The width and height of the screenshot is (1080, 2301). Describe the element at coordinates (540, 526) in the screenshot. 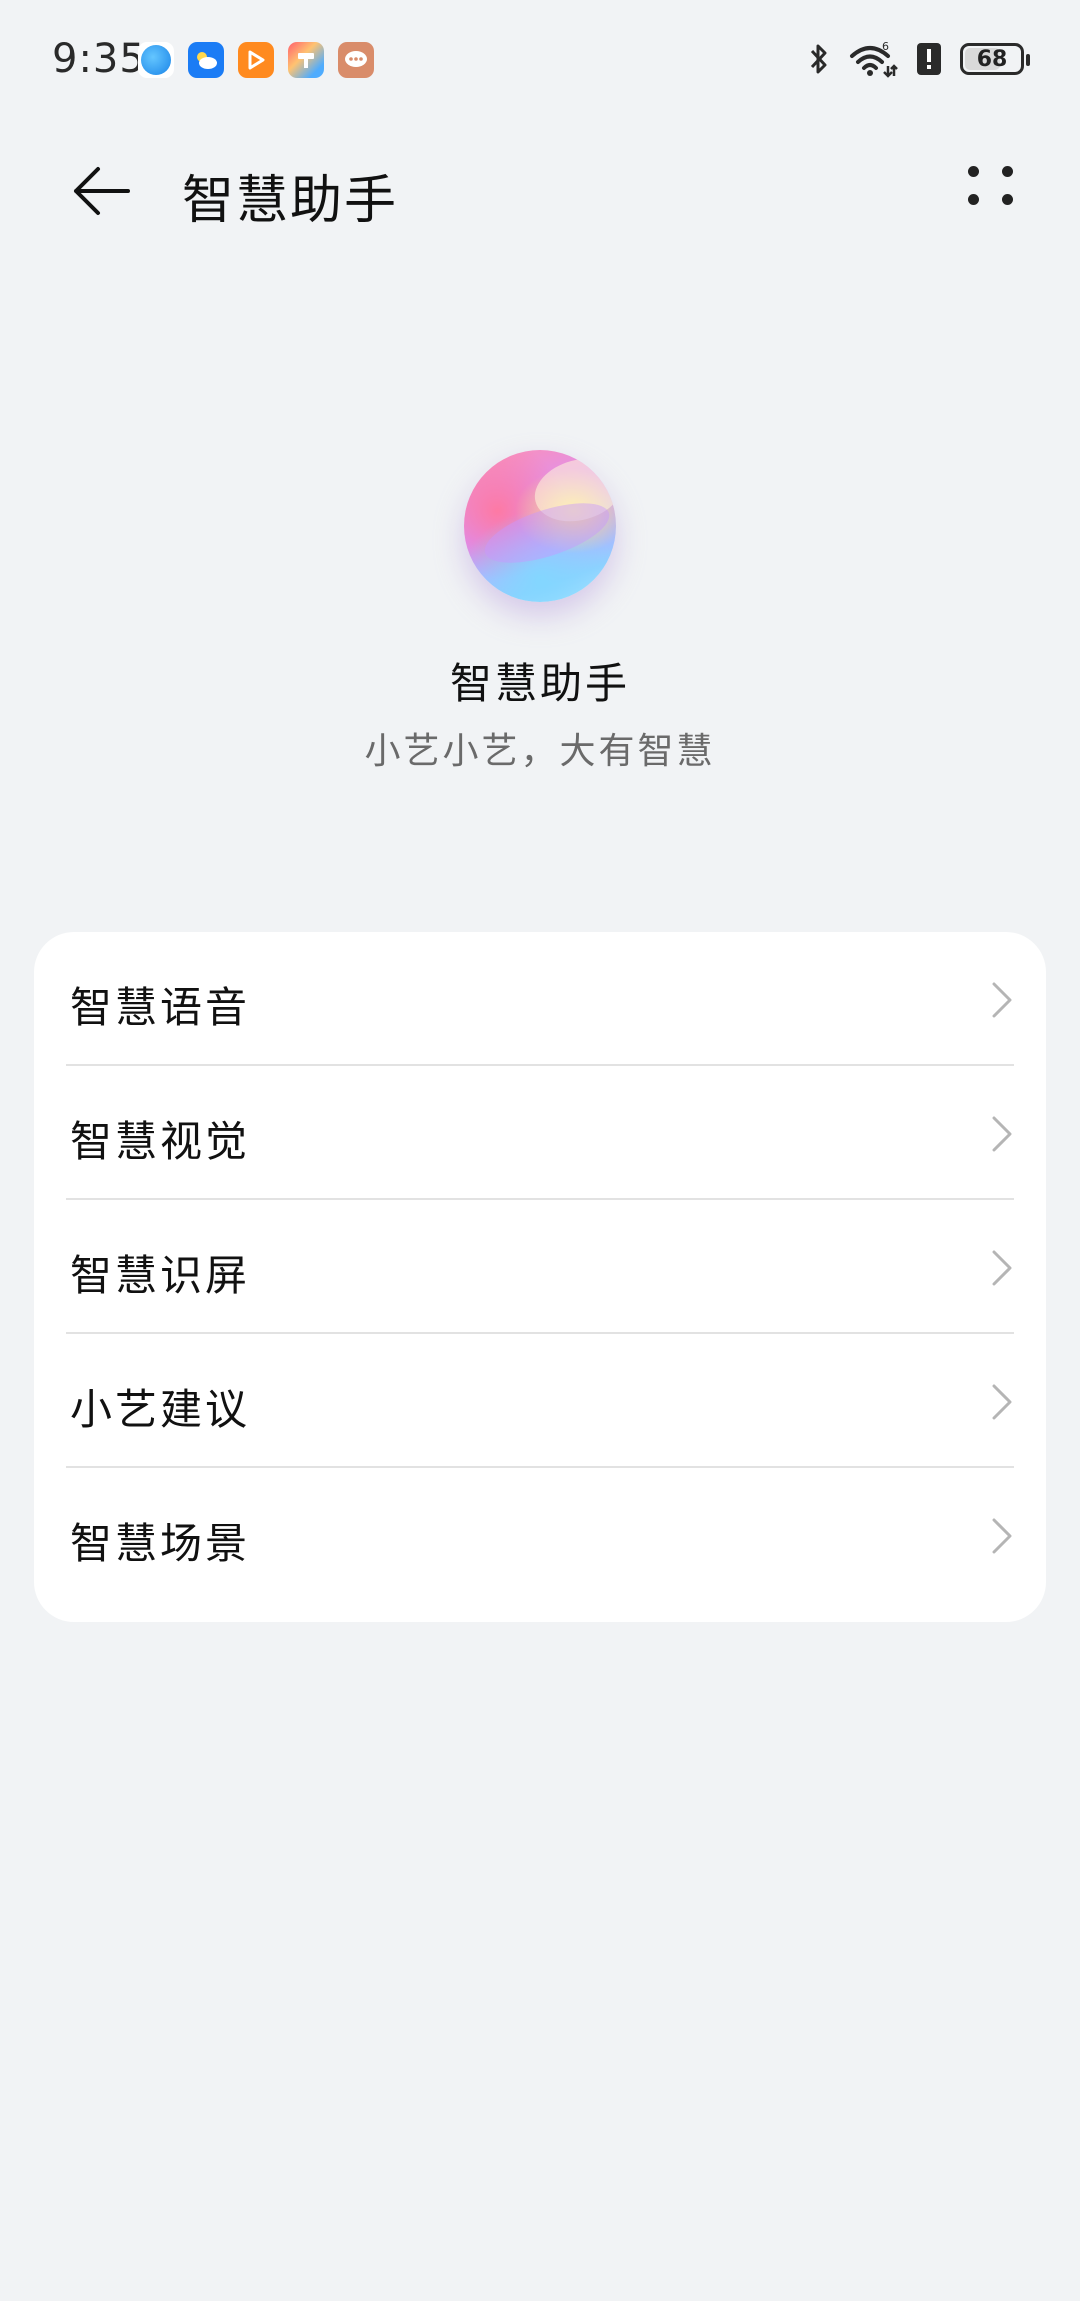

I see `assistant-logo-icon` at that location.